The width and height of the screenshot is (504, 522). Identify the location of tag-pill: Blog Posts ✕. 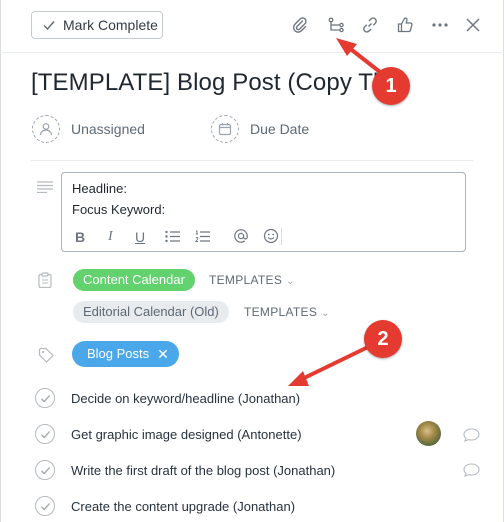
(125, 354).